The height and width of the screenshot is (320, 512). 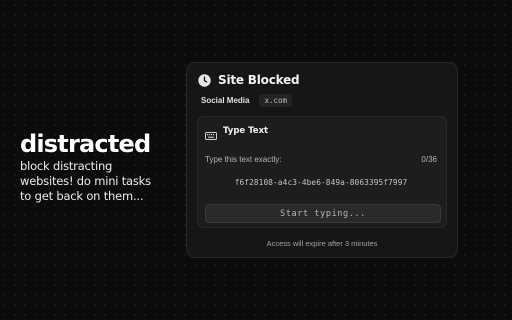 What do you see at coordinates (246, 131) in the screenshot?
I see `task-title: Type Text` at bounding box center [246, 131].